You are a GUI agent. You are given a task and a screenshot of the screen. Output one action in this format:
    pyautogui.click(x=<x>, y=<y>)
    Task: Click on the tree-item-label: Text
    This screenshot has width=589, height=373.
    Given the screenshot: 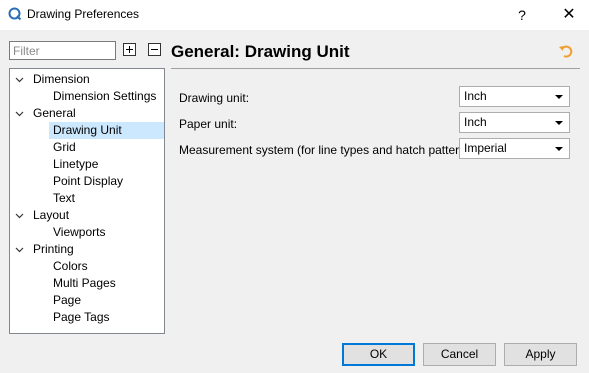 What is the action you would take?
    pyautogui.click(x=64, y=198)
    